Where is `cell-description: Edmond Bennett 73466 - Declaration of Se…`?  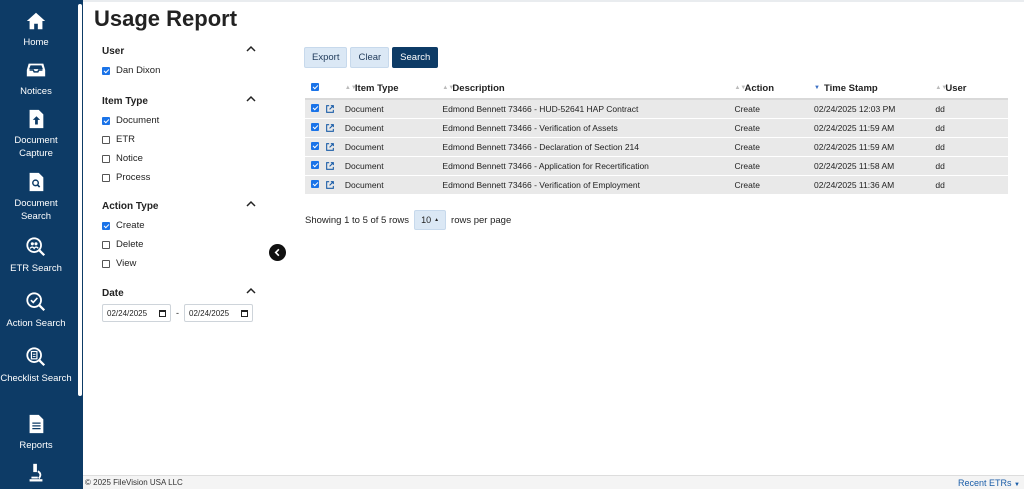 cell-description: Edmond Bennett 73466 - Declaration of Se… is located at coordinates (588, 147).